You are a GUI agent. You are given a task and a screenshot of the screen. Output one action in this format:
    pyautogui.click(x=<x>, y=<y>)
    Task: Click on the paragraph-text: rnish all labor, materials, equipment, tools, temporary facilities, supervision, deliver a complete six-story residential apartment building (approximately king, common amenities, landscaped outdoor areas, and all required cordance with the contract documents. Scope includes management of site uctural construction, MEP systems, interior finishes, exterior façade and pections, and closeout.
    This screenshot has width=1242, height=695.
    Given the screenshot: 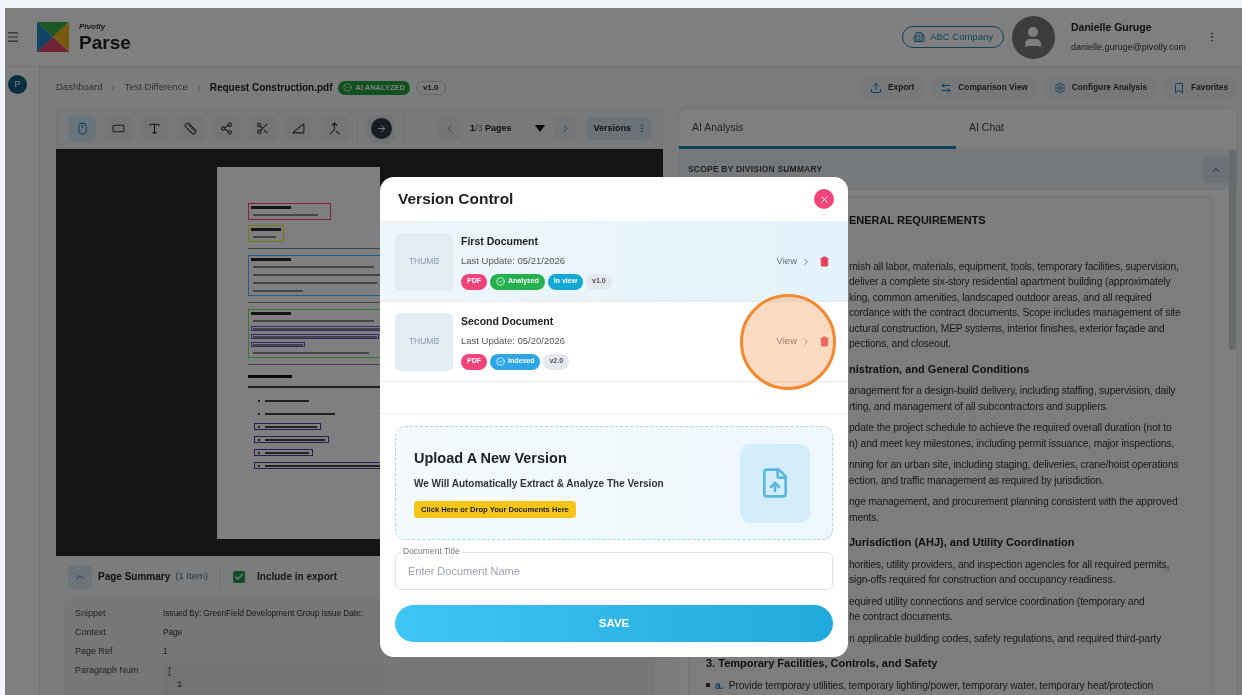 What is the action you would take?
    pyautogui.click(x=1015, y=305)
    